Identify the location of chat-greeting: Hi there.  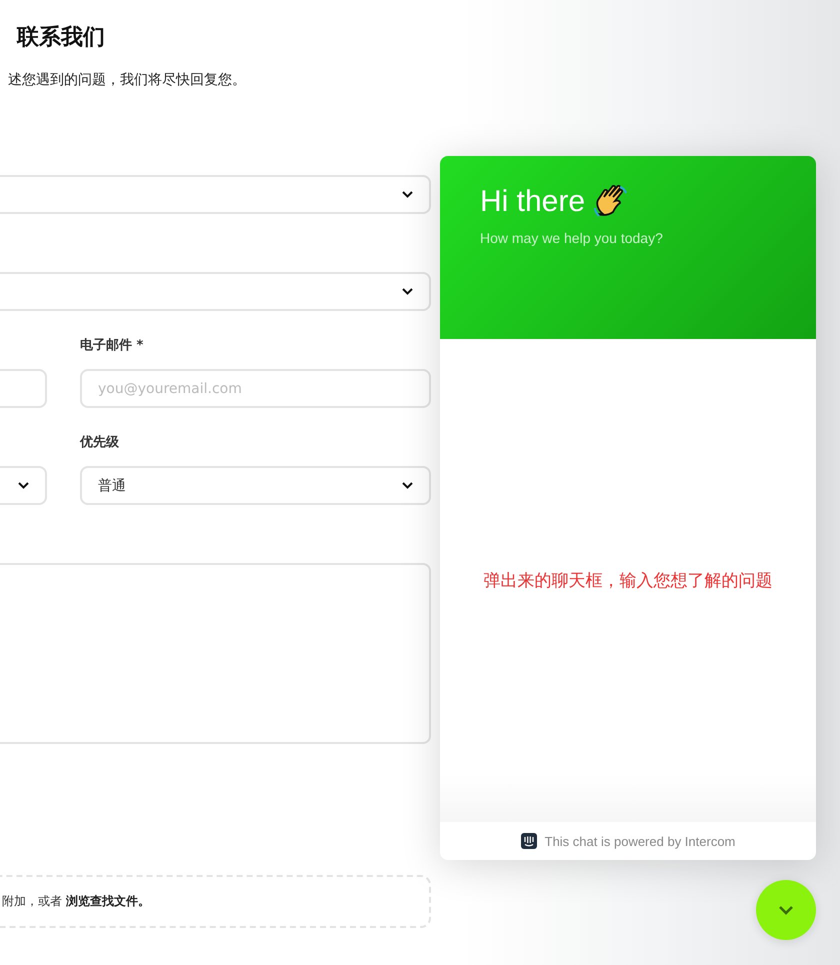
(533, 202).